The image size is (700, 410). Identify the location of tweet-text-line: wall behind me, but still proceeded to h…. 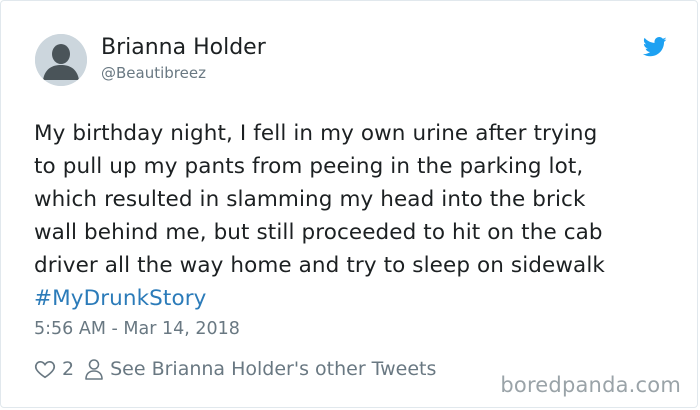
(318, 232).